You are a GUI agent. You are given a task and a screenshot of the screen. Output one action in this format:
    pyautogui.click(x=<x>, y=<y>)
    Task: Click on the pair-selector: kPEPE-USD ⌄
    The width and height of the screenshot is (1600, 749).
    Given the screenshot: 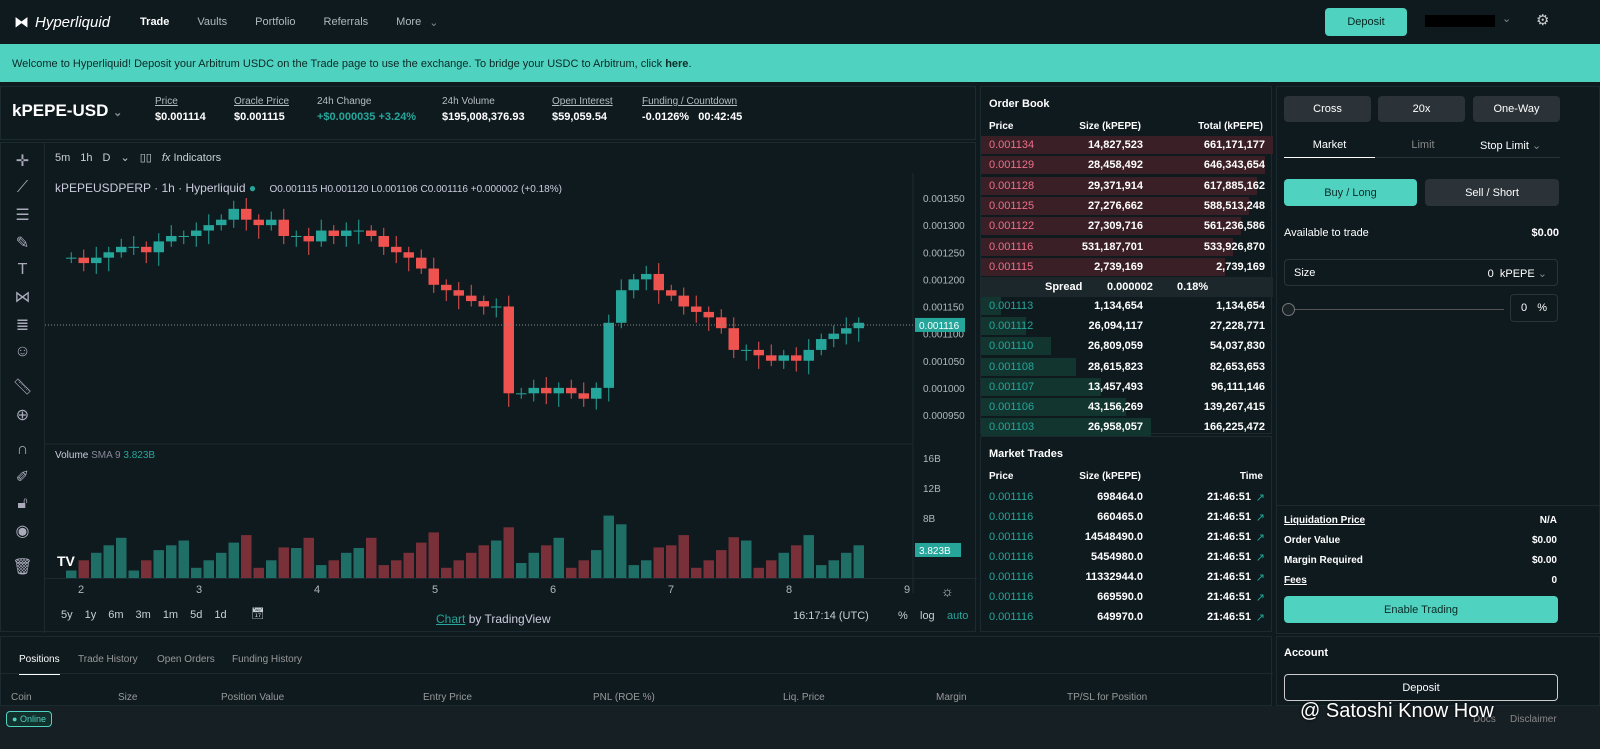 What is the action you would take?
    pyautogui.click(x=67, y=111)
    